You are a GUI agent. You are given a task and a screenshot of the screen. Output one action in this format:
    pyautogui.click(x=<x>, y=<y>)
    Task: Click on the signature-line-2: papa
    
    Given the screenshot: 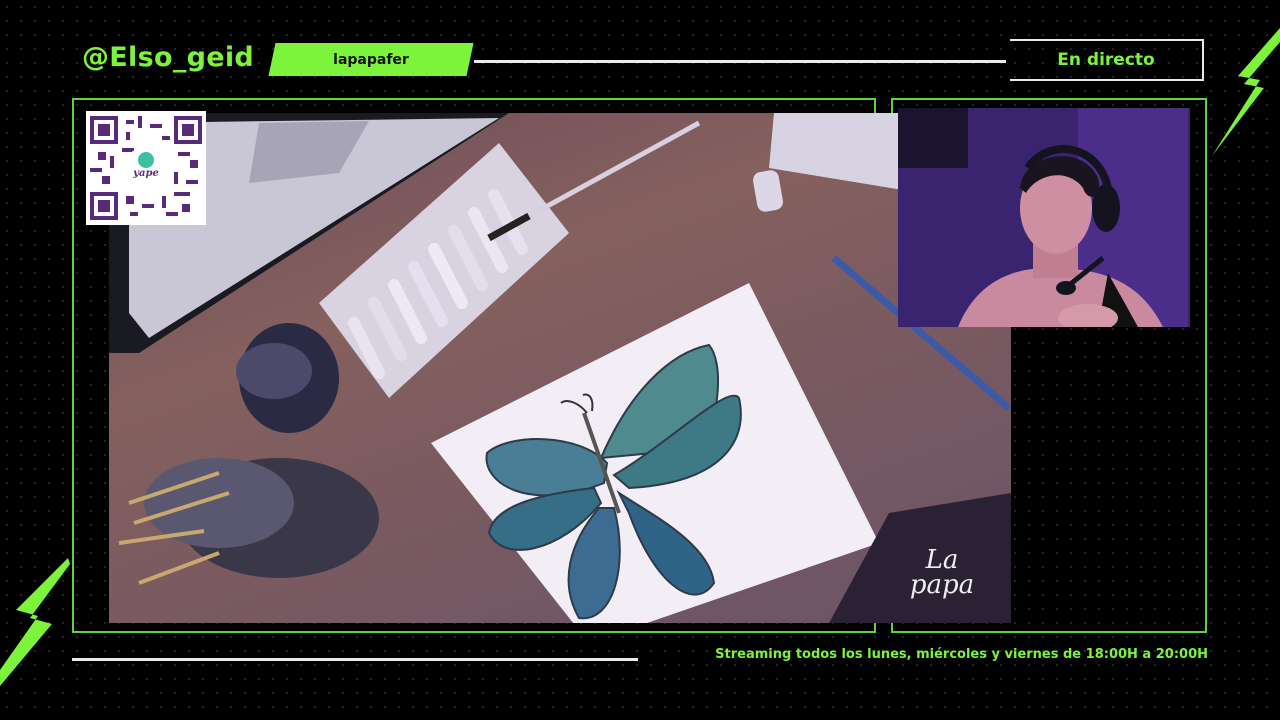 What is the action you would take?
    pyautogui.click(x=942, y=585)
    